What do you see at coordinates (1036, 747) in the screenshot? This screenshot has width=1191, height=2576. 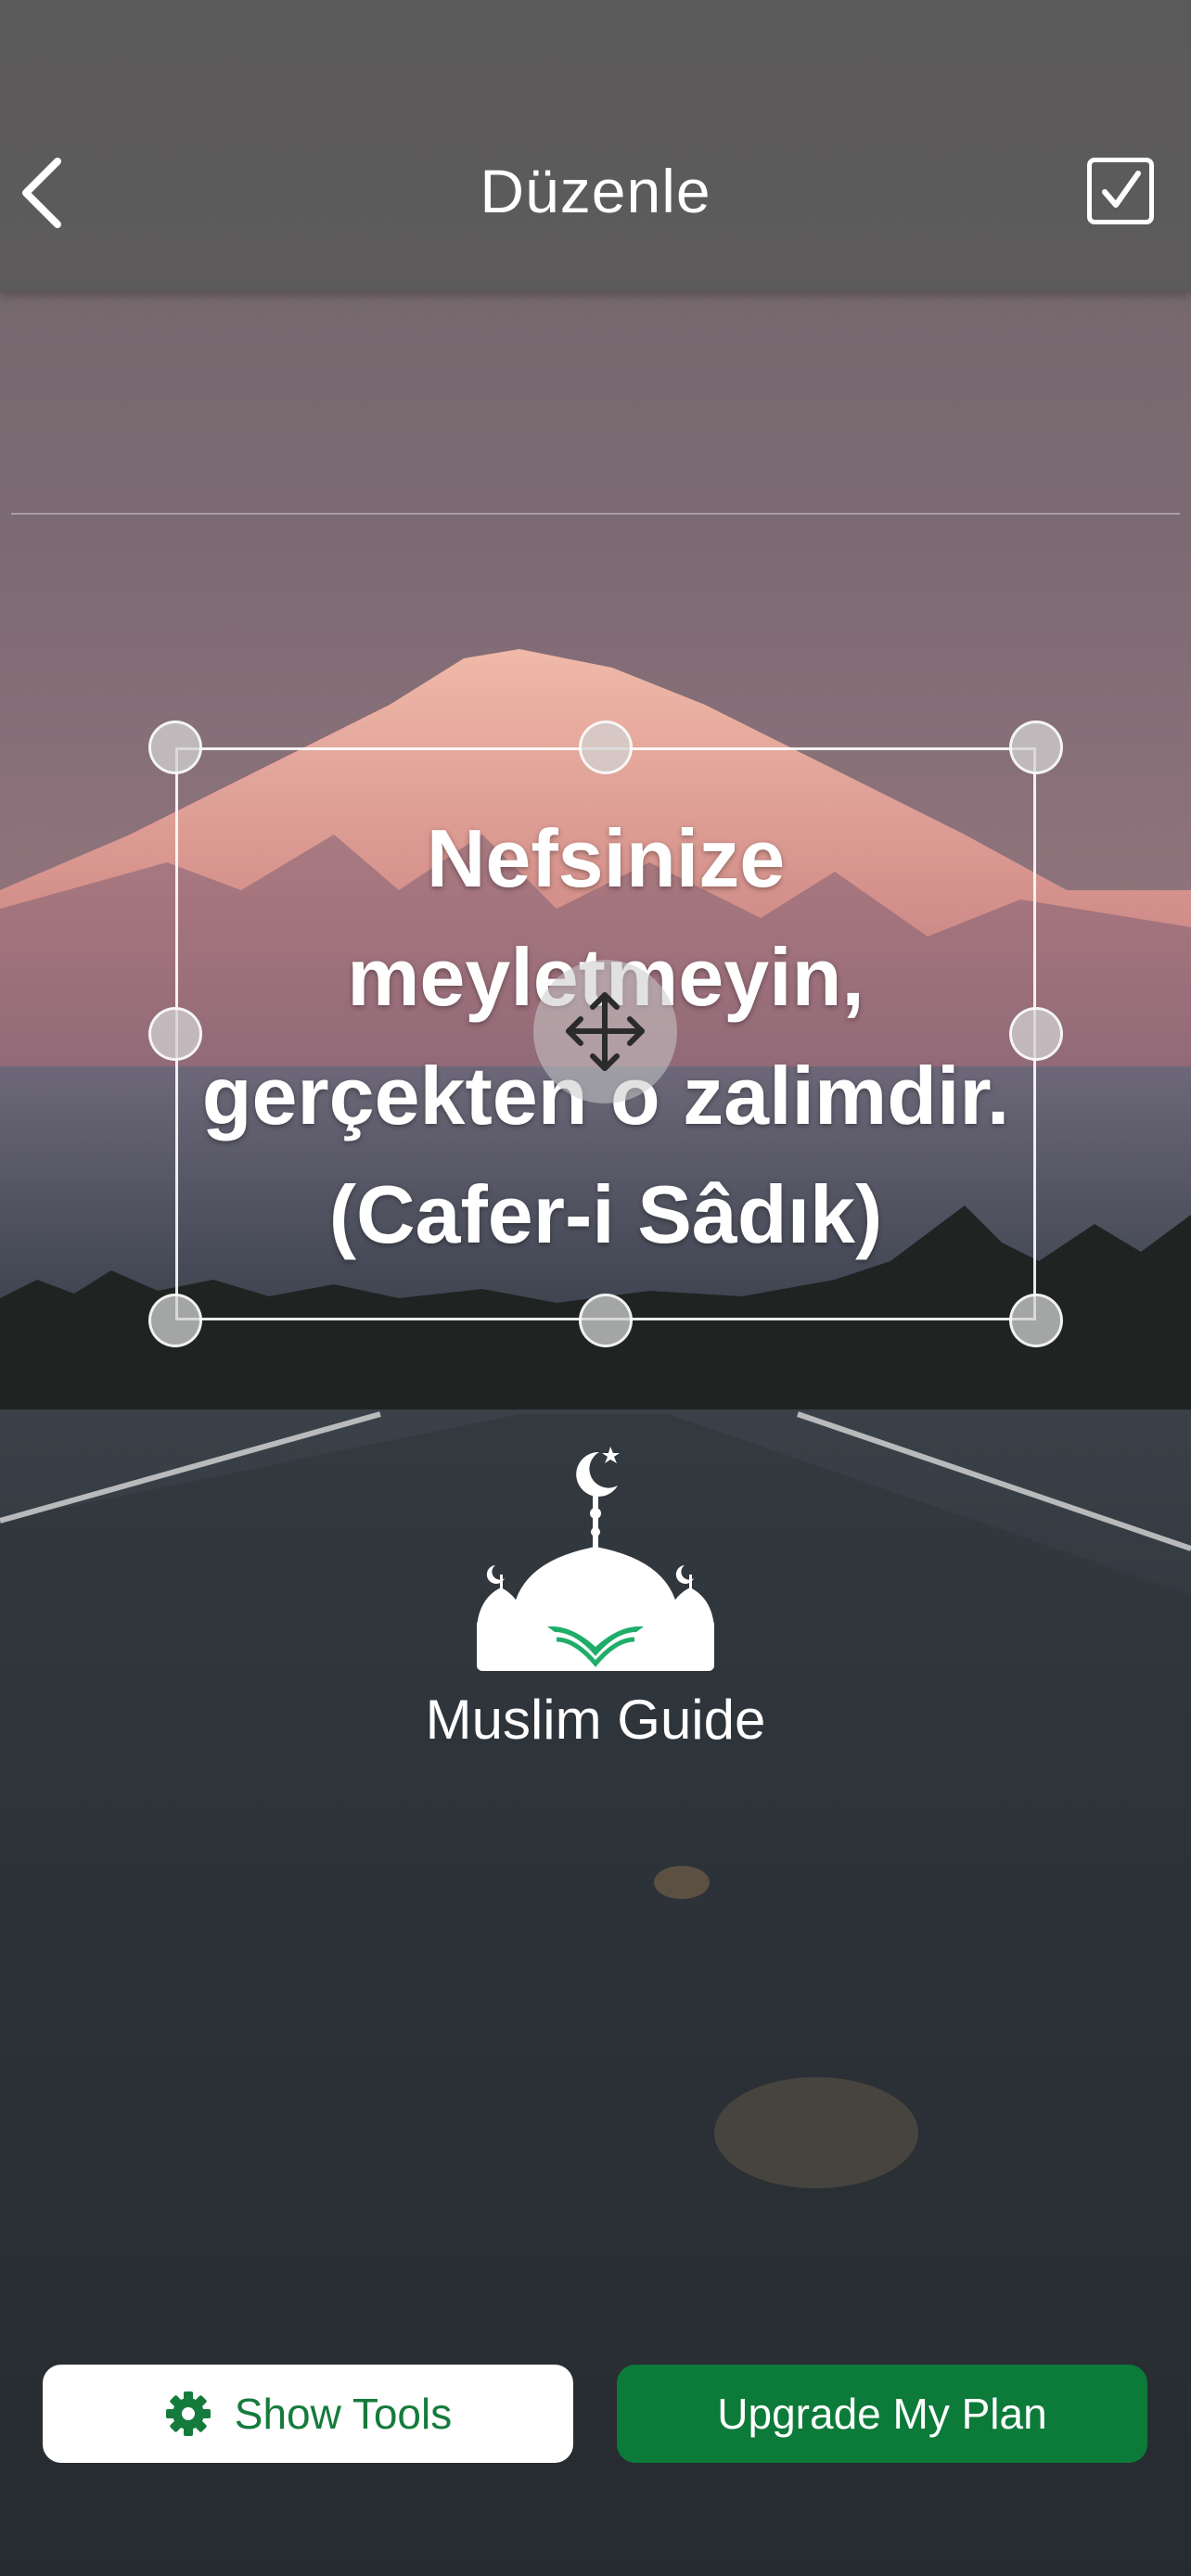 I see `resize-handle-top-right` at bounding box center [1036, 747].